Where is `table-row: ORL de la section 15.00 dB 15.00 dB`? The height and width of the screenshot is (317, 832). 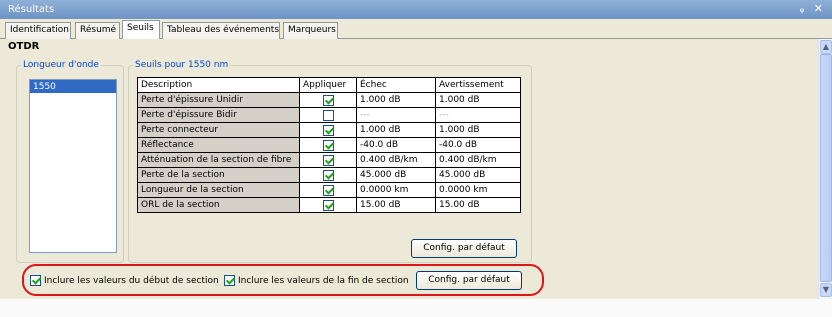
table-row: ORL de la section 15.00 dB 15.00 dB is located at coordinates (329, 205).